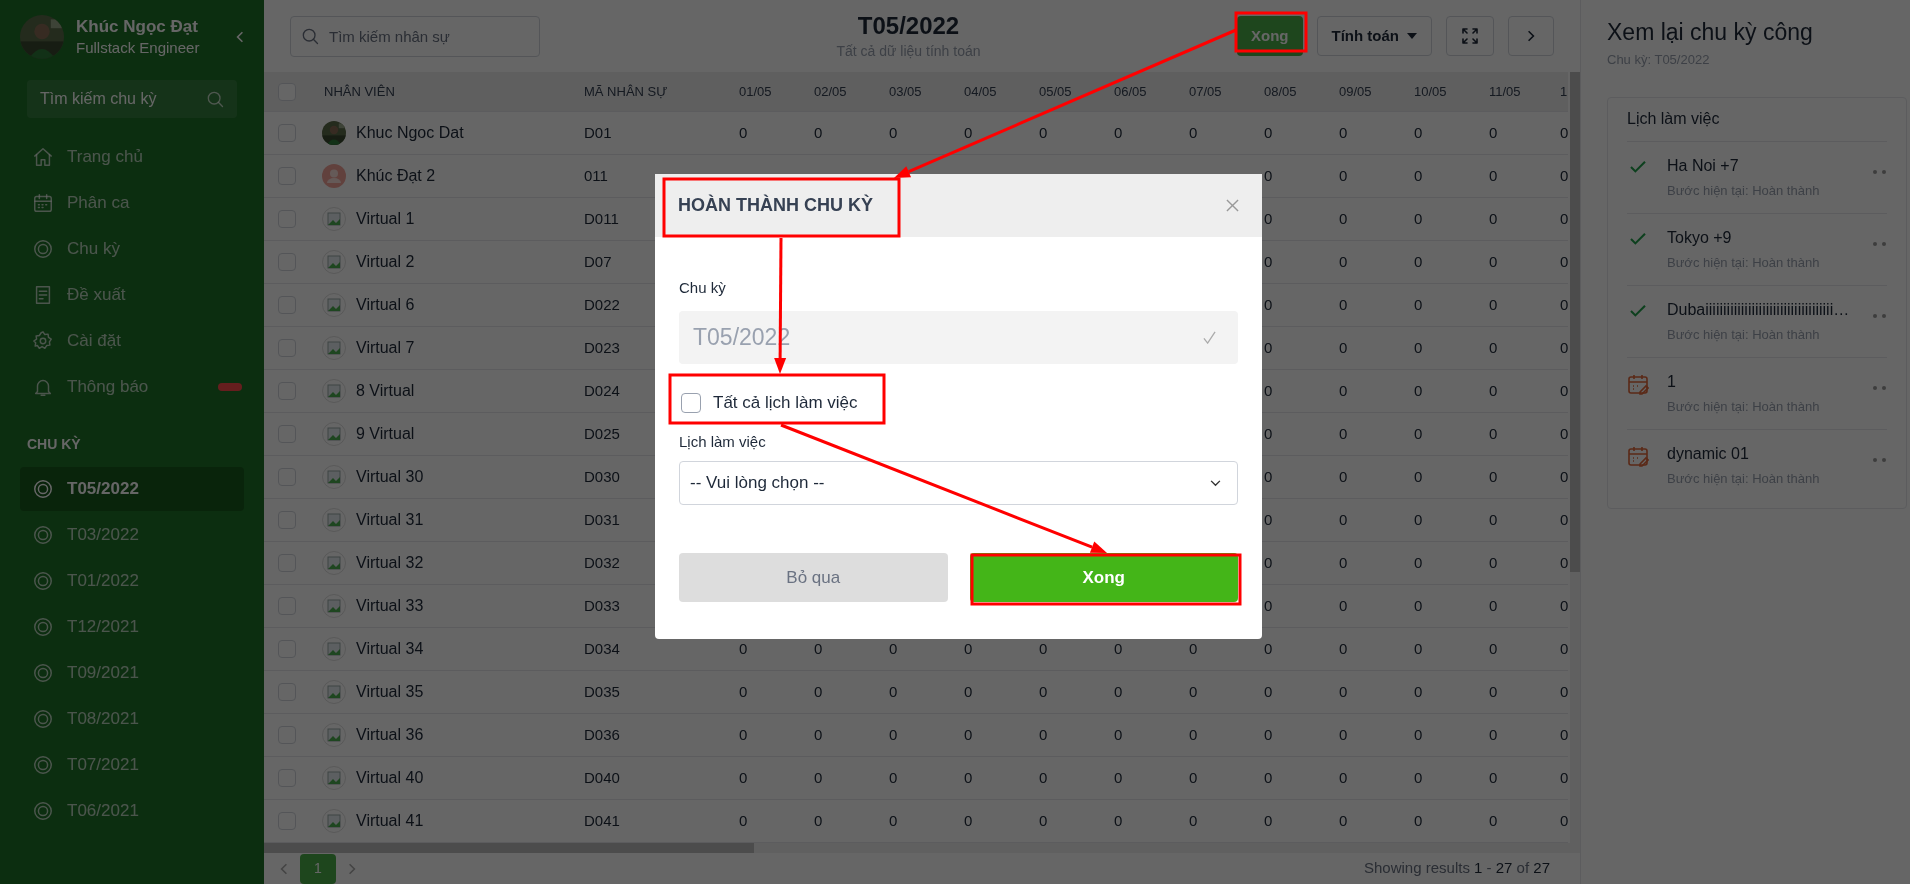 The image size is (1910, 884). Describe the element at coordinates (1232, 205) in the screenshot. I see `close-icon` at that location.